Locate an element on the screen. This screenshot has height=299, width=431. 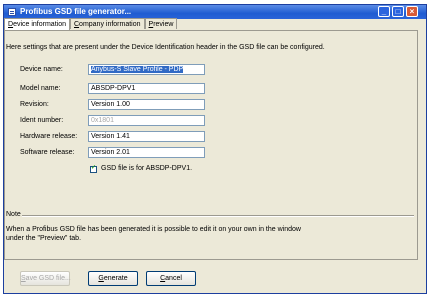
revision-label: Revision: is located at coordinates (34, 104).